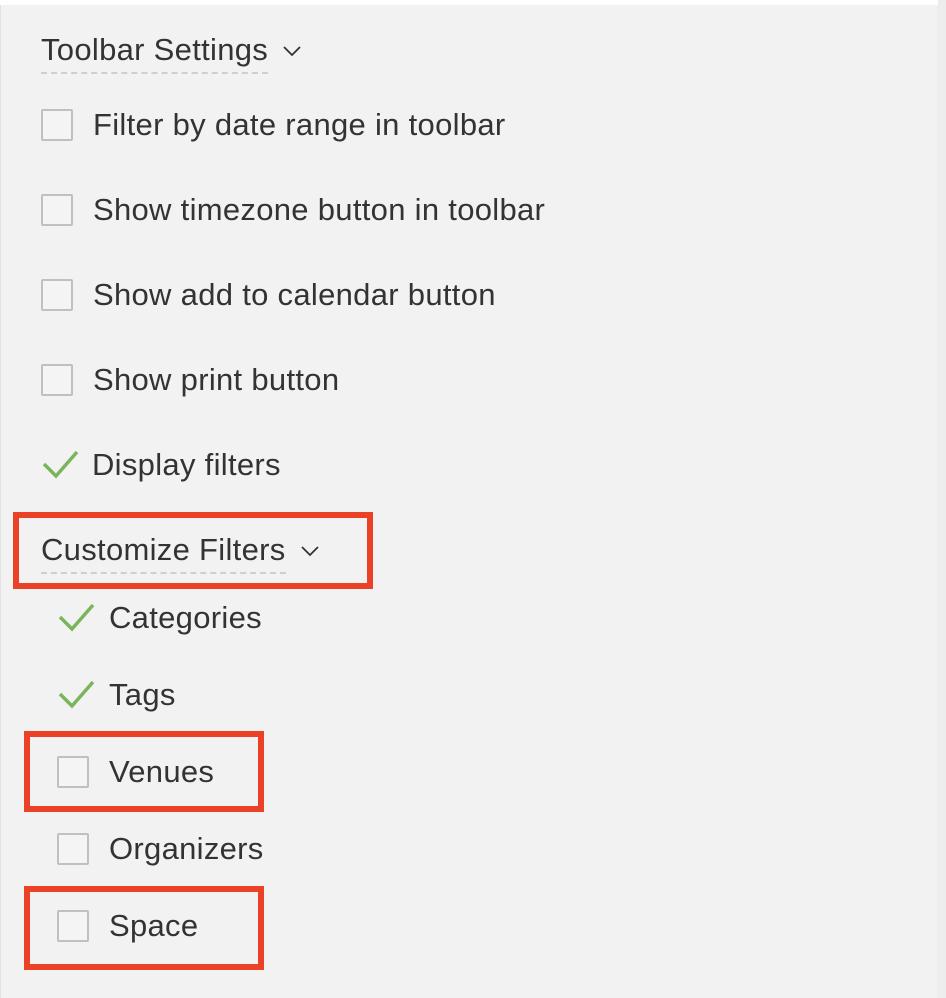 The height and width of the screenshot is (998, 946). What do you see at coordinates (155, 52) in the screenshot?
I see `toolbar-settings-title: Toolbar Settings` at bounding box center [155, 52].